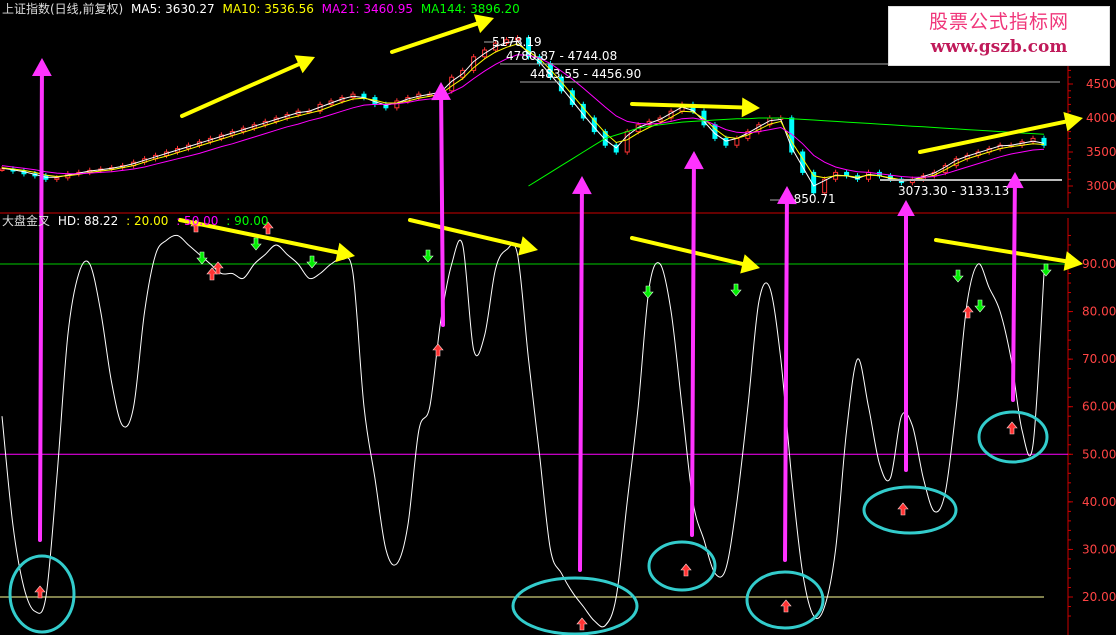 The image size is (1116, 635). I want to click on price-annotation: 5178.19, so click(517, 42).